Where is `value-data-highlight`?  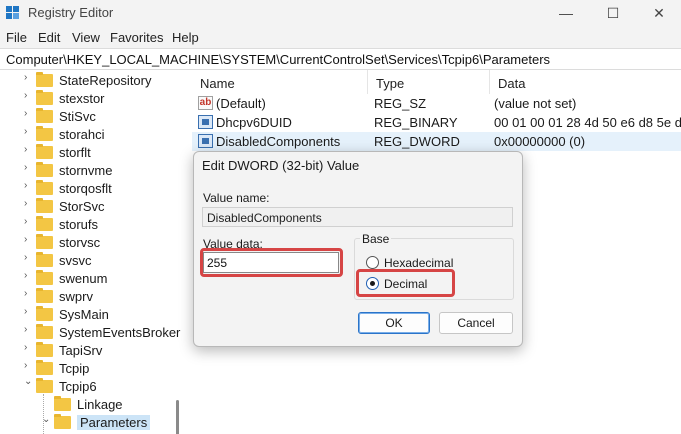 value-data-highlight is located at coordinates (271, 262).